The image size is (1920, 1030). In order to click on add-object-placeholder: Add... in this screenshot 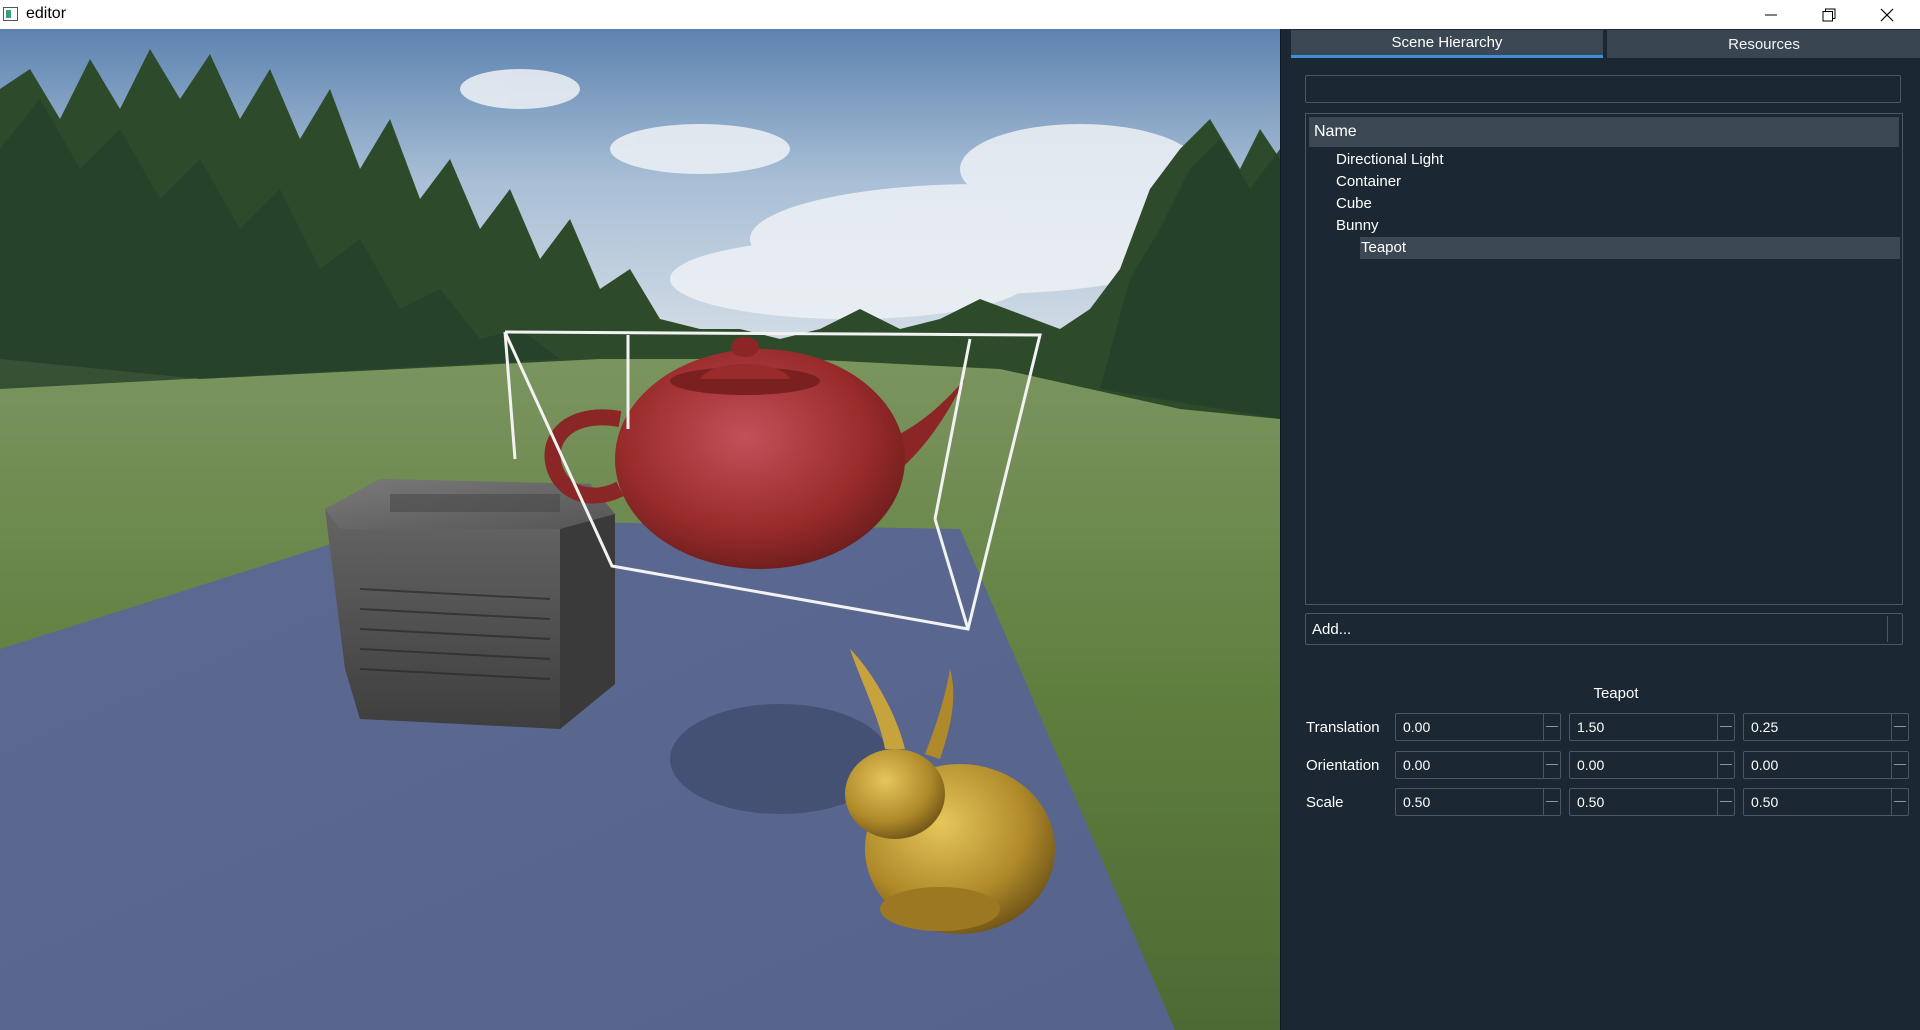, I will do `click(1332, 629)`.